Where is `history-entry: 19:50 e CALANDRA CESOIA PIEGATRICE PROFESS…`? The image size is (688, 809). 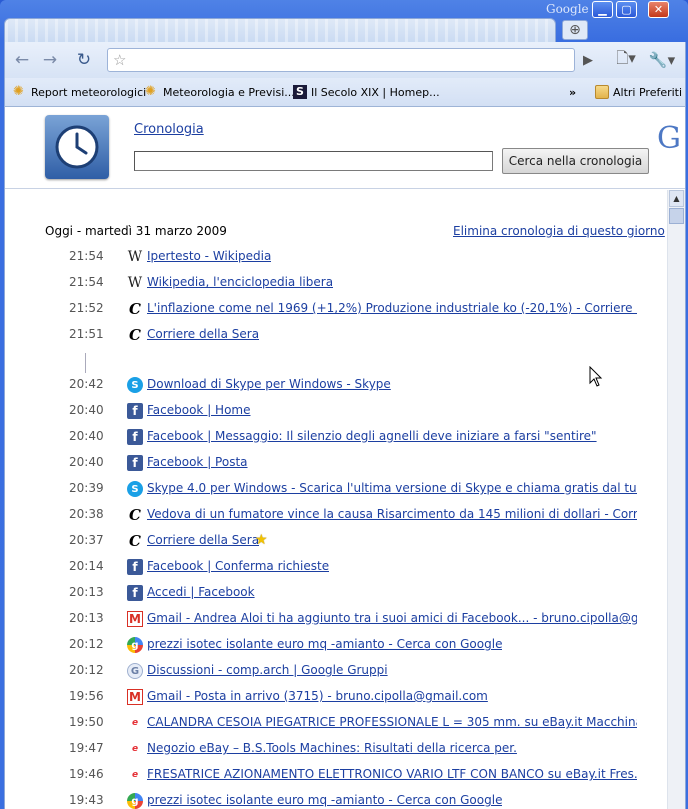
history-entry: 19:50 e CALANDRA CESOIA PIEGATRICE PROFESS… is located at coordinates (335, 725).